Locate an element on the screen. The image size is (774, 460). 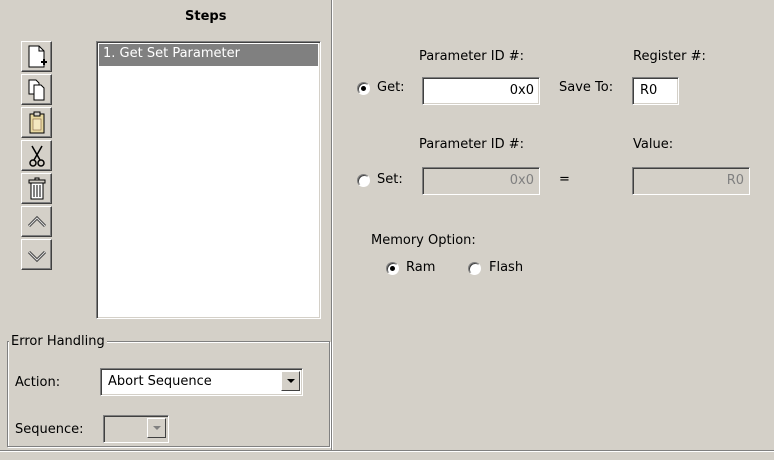
move-up-button is located at coordinates (36, 221).